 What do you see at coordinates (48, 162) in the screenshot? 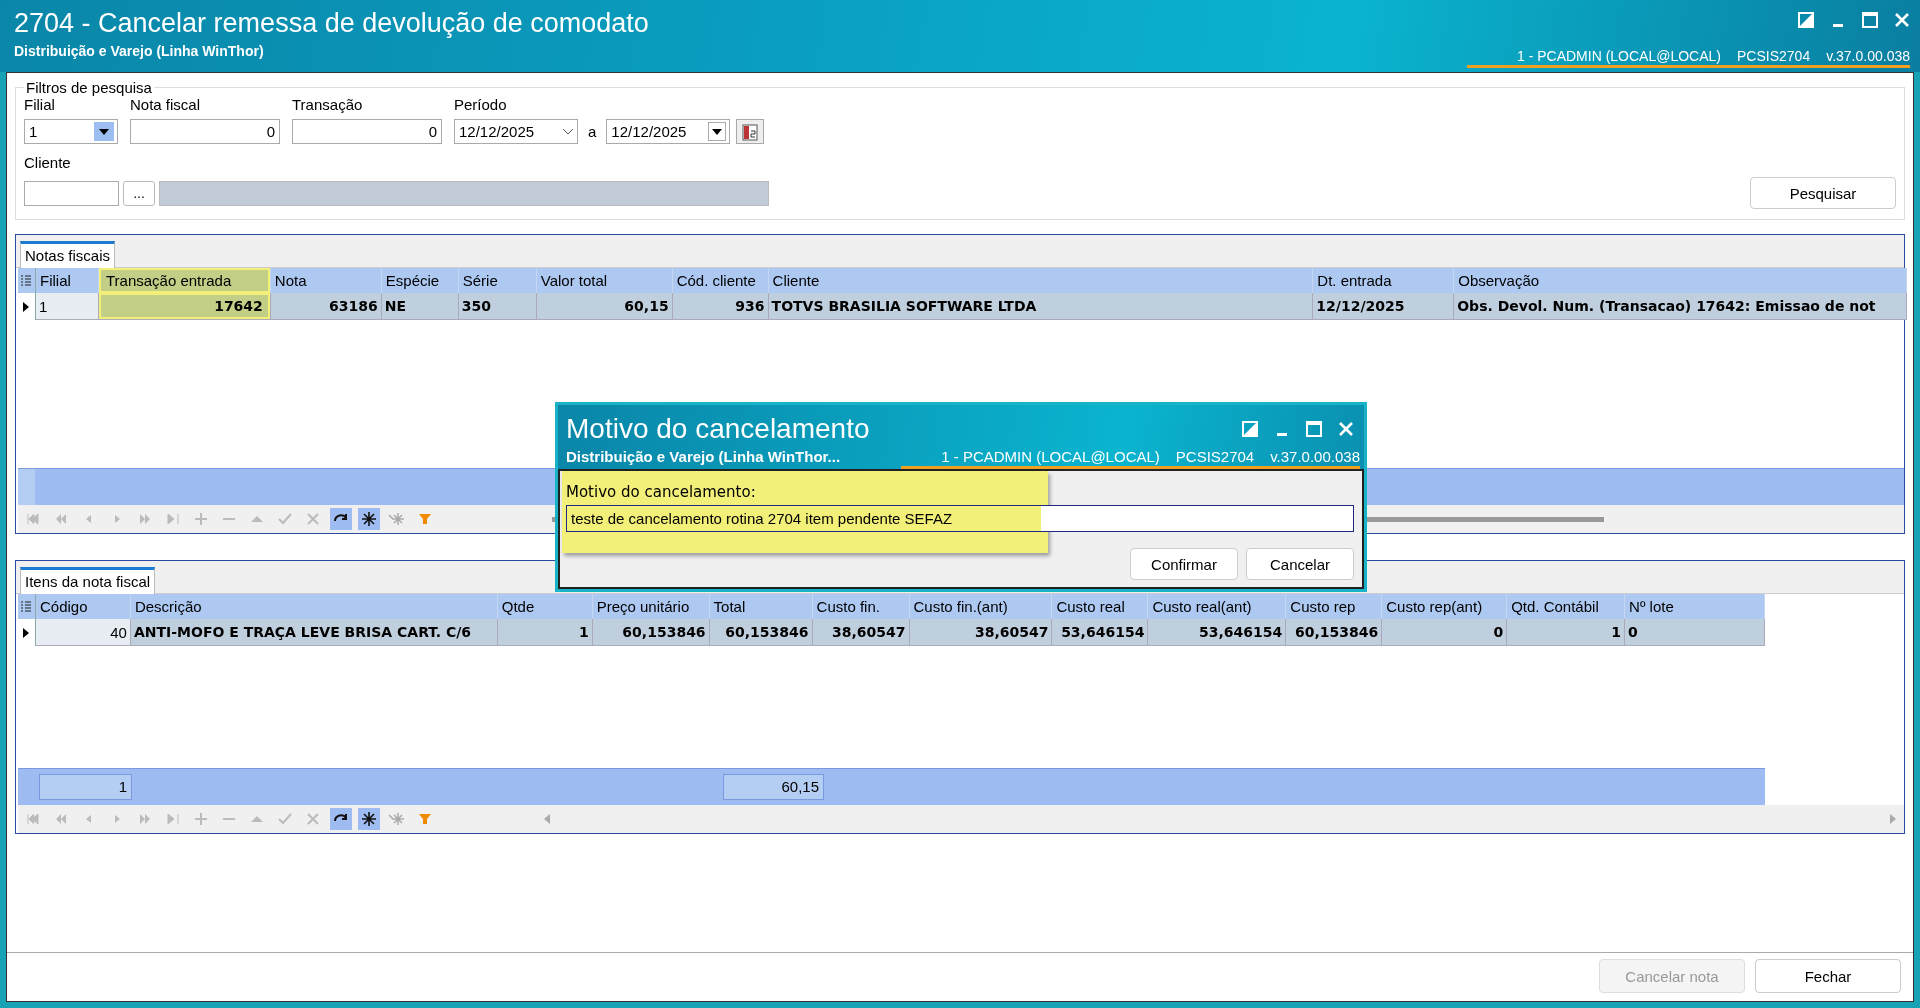
I see `field-label: Cliente` at bounding box center [48, 162].